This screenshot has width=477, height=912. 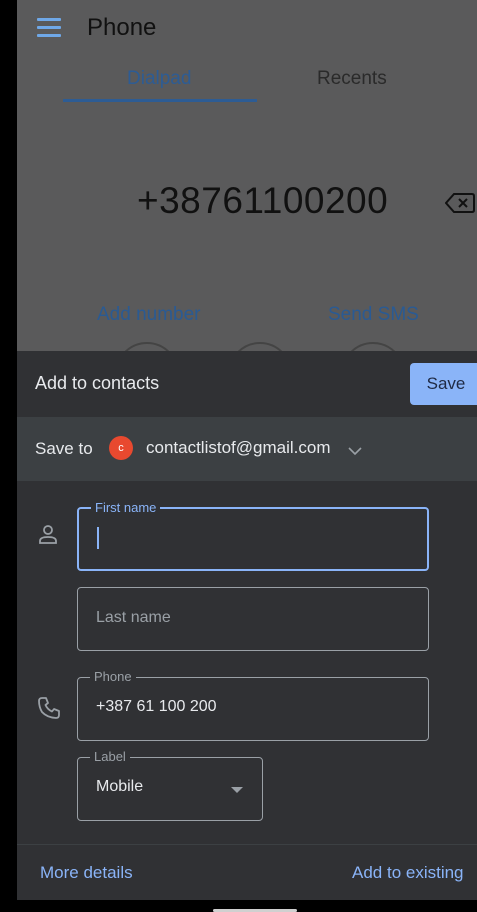 I want to click on active-tab-indicator, so click(x=160, y=100).